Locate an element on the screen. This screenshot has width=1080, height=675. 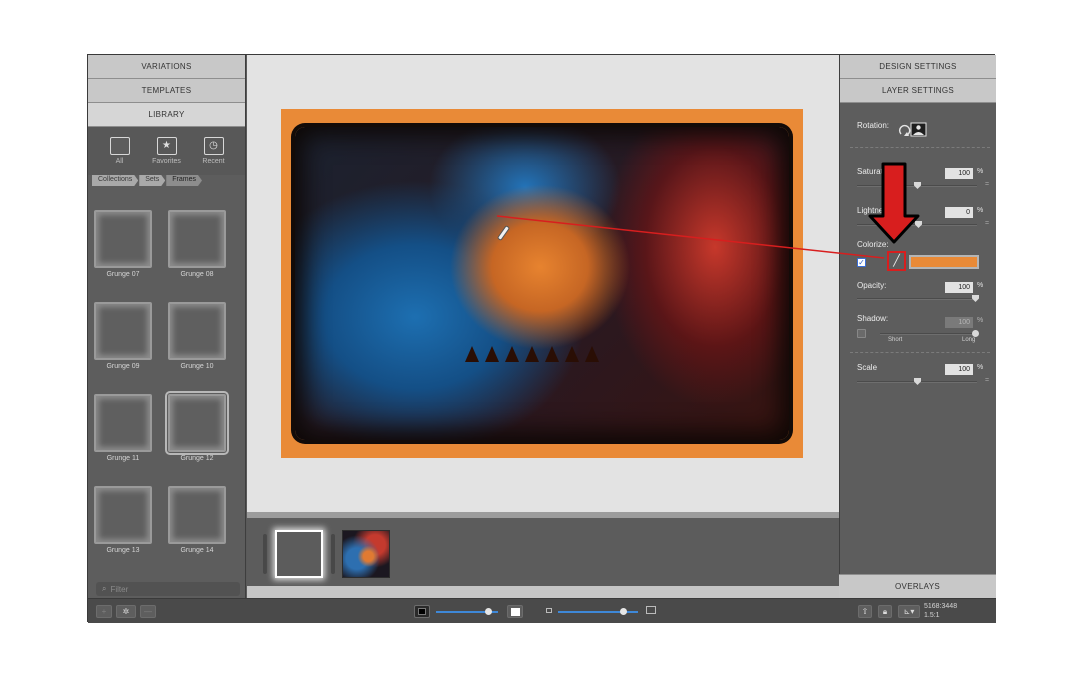
filter-all-label: All is located at coordinates (119, 161).